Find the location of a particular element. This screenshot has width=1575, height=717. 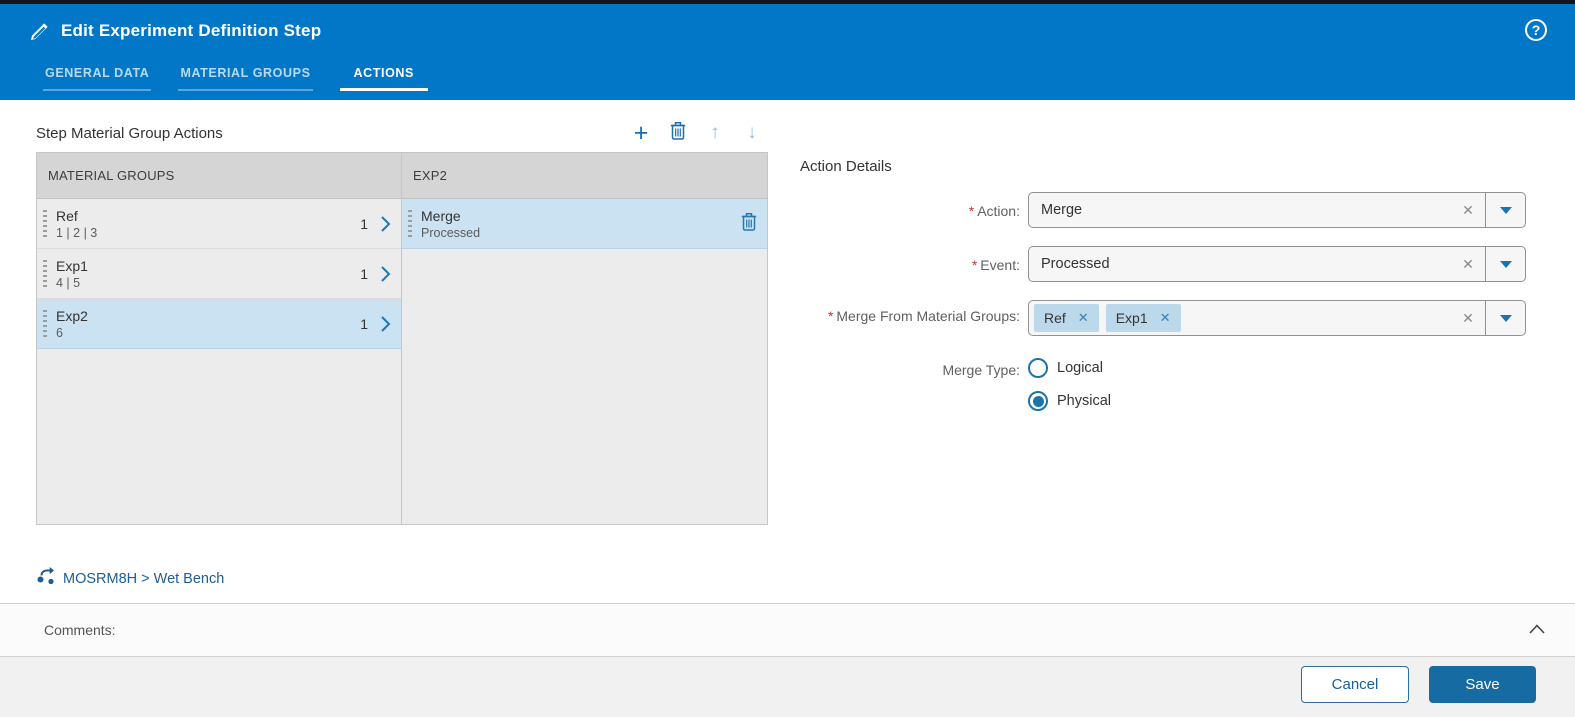

merge-type-radio-group: Logical Physical is located at coordinates (1069, 382).